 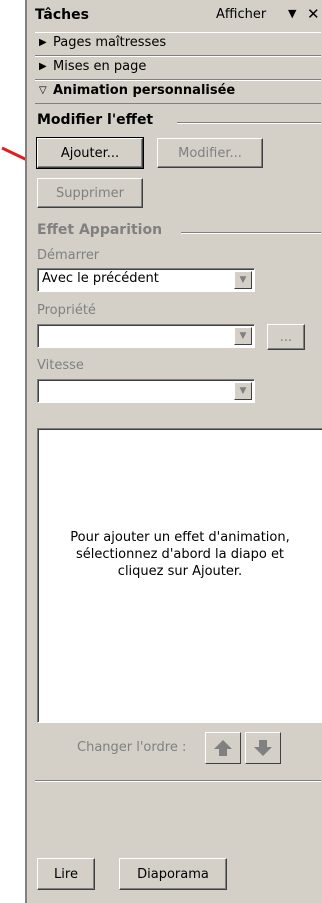 I want to click on arrow-up-icon, so click(x=223, y=748).